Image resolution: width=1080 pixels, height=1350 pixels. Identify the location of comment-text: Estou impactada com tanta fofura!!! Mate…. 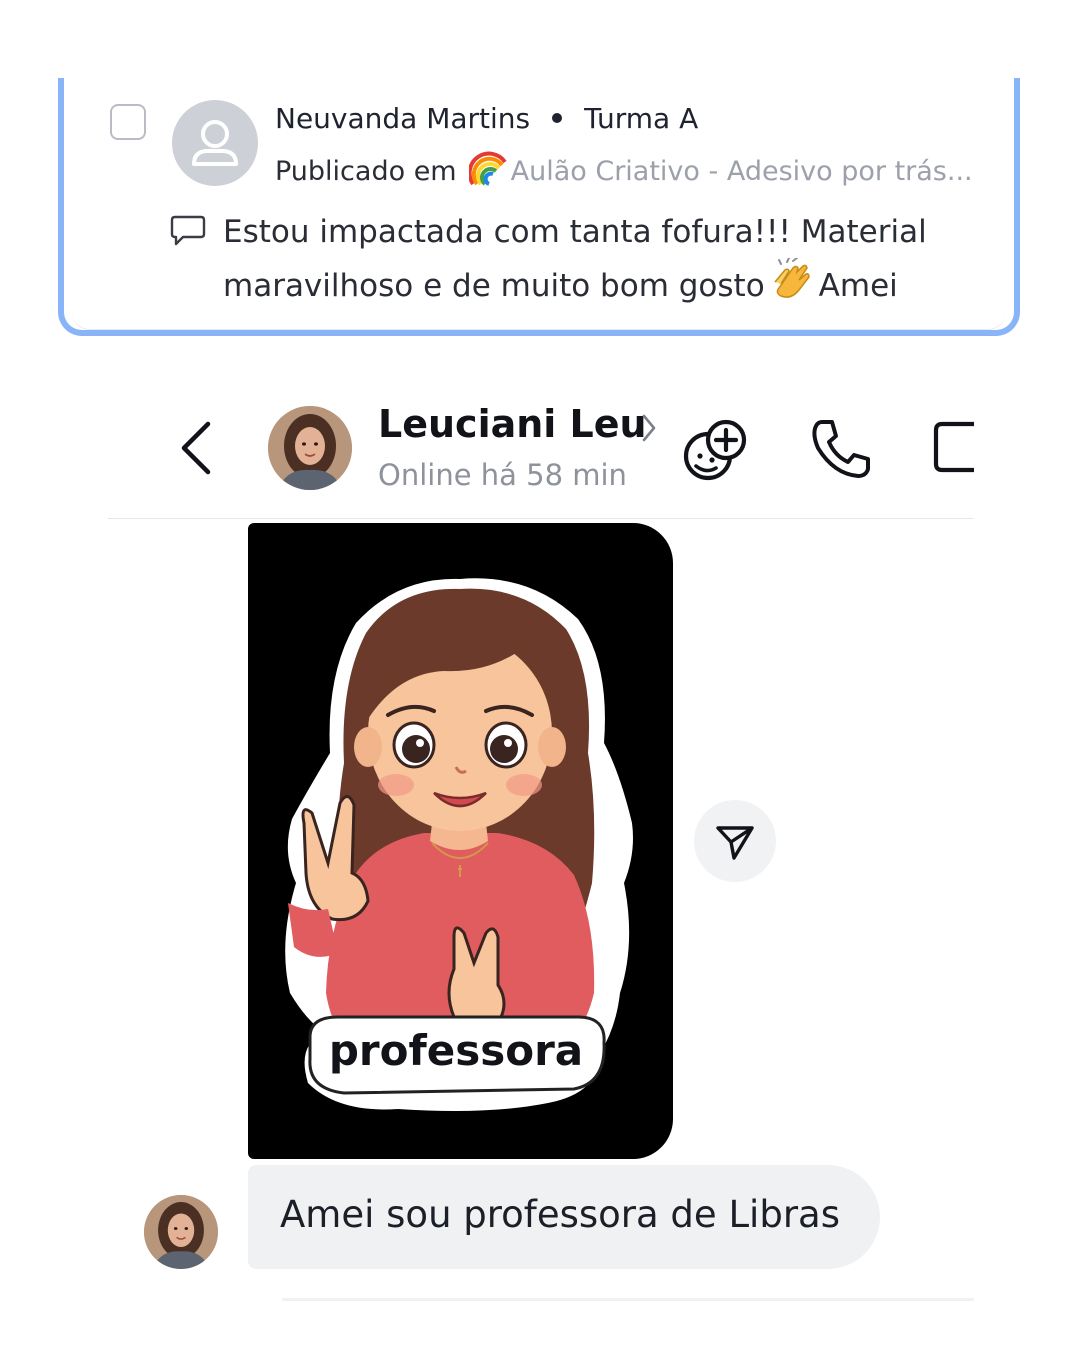
(593, 259).